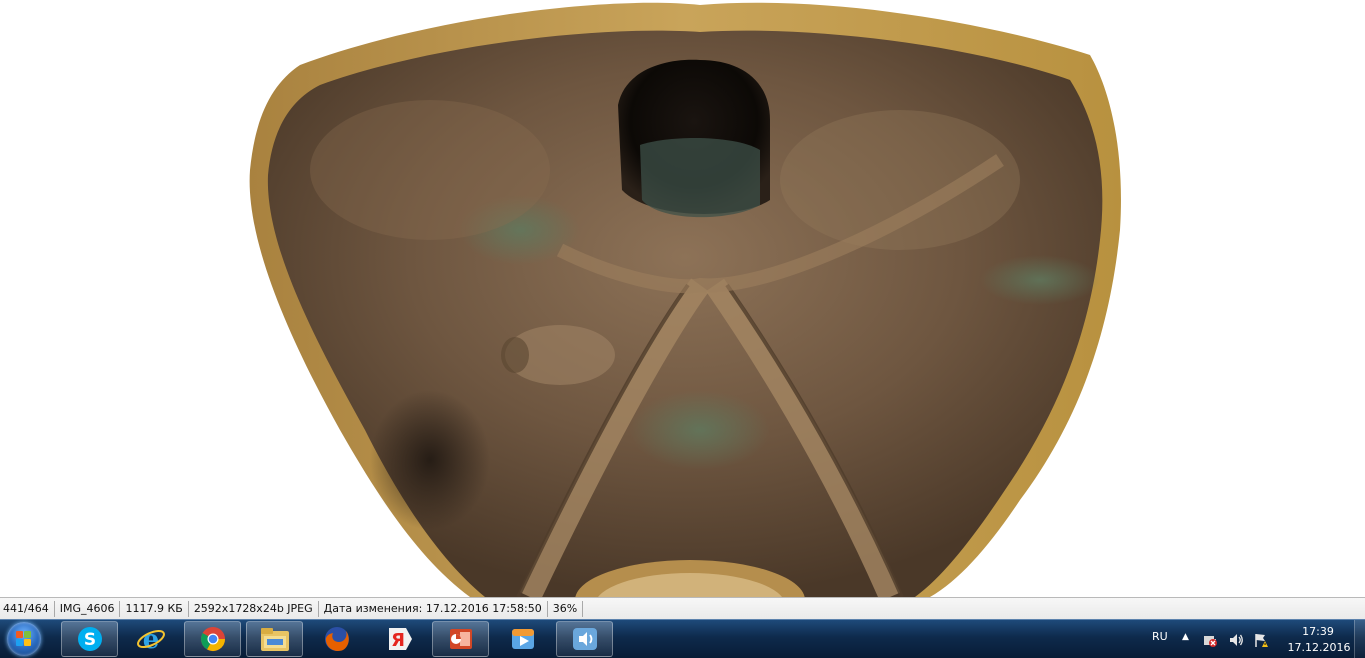  I want to click on svg-text: Я, so click(398, 640).